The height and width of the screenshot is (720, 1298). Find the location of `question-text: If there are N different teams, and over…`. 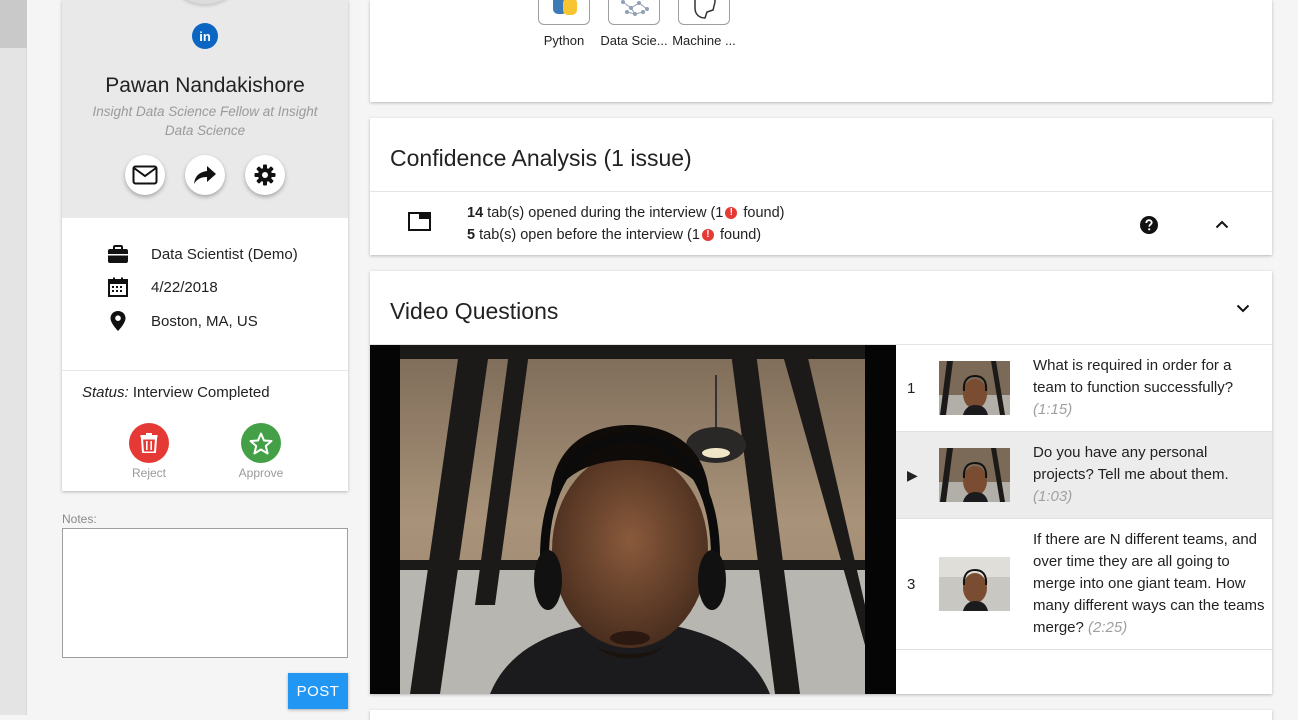

question-text: If there are N different teams, and over… is located at coordinates (1149, 583).